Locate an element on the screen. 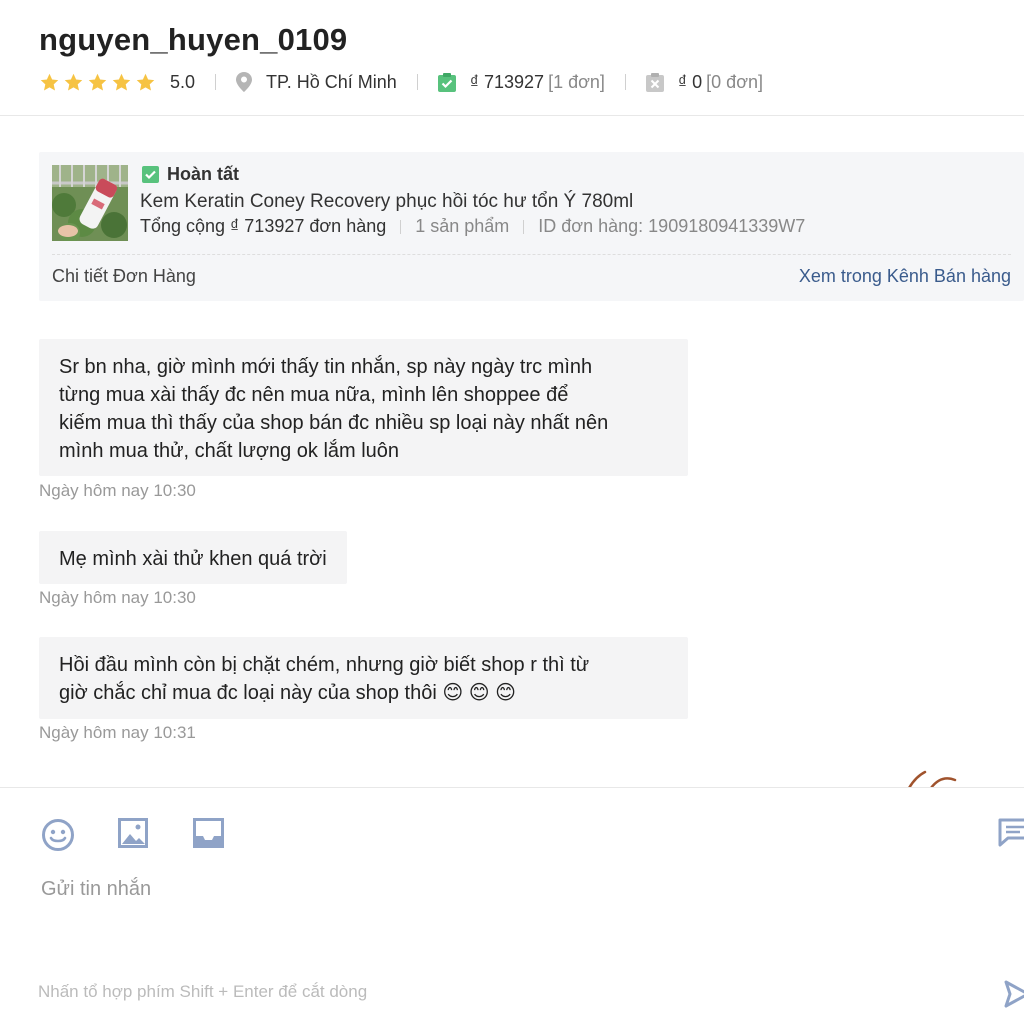 The height and width of the screenshot is (1024, 1024). order-status-label: Hoàn tất is located at coordinates (203, 174).